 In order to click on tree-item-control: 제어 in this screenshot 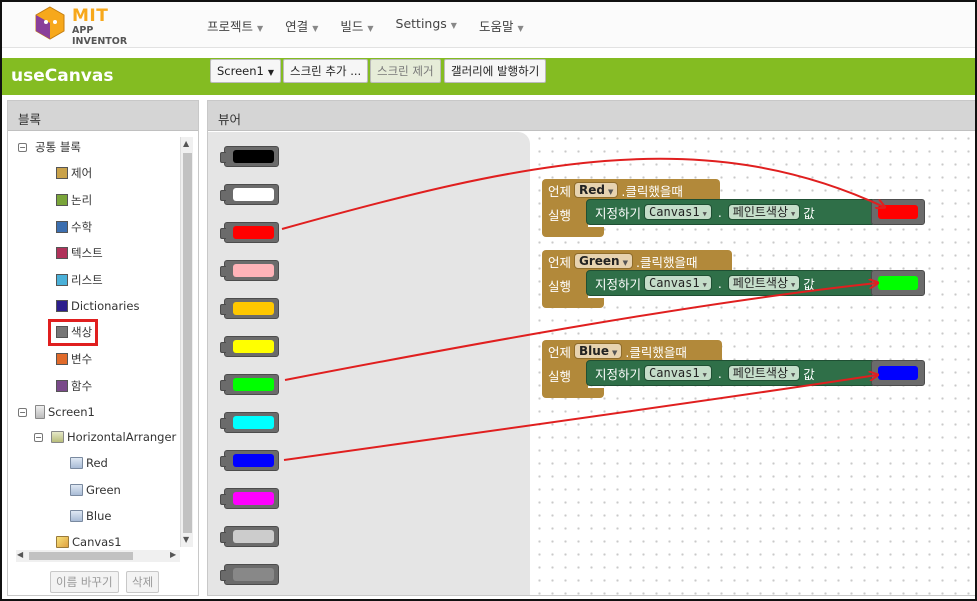, I will do `click(74, 173)`.